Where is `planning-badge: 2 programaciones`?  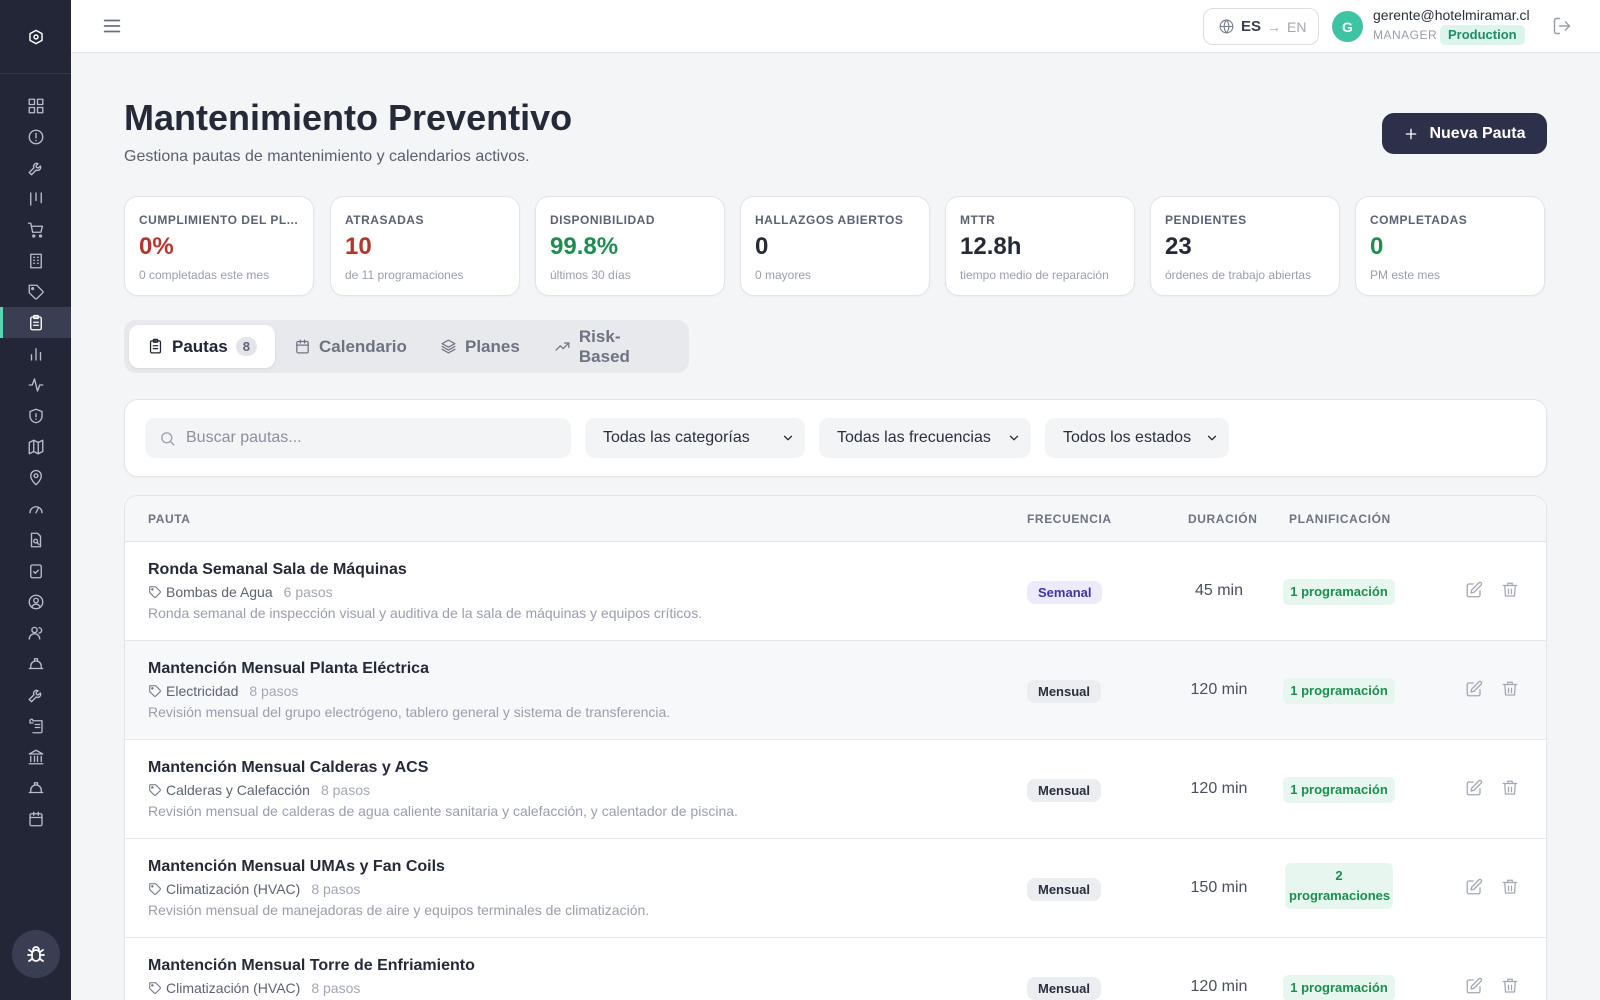 planning-badge: 2 programaciones is located at coordinates (1339, 886).